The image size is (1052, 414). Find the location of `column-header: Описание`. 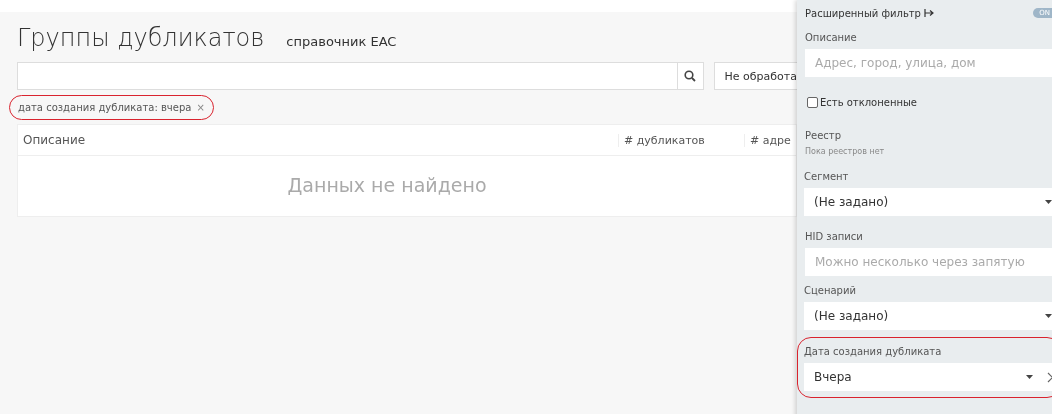

column-header: Описание is located at coordinates (318, 140).